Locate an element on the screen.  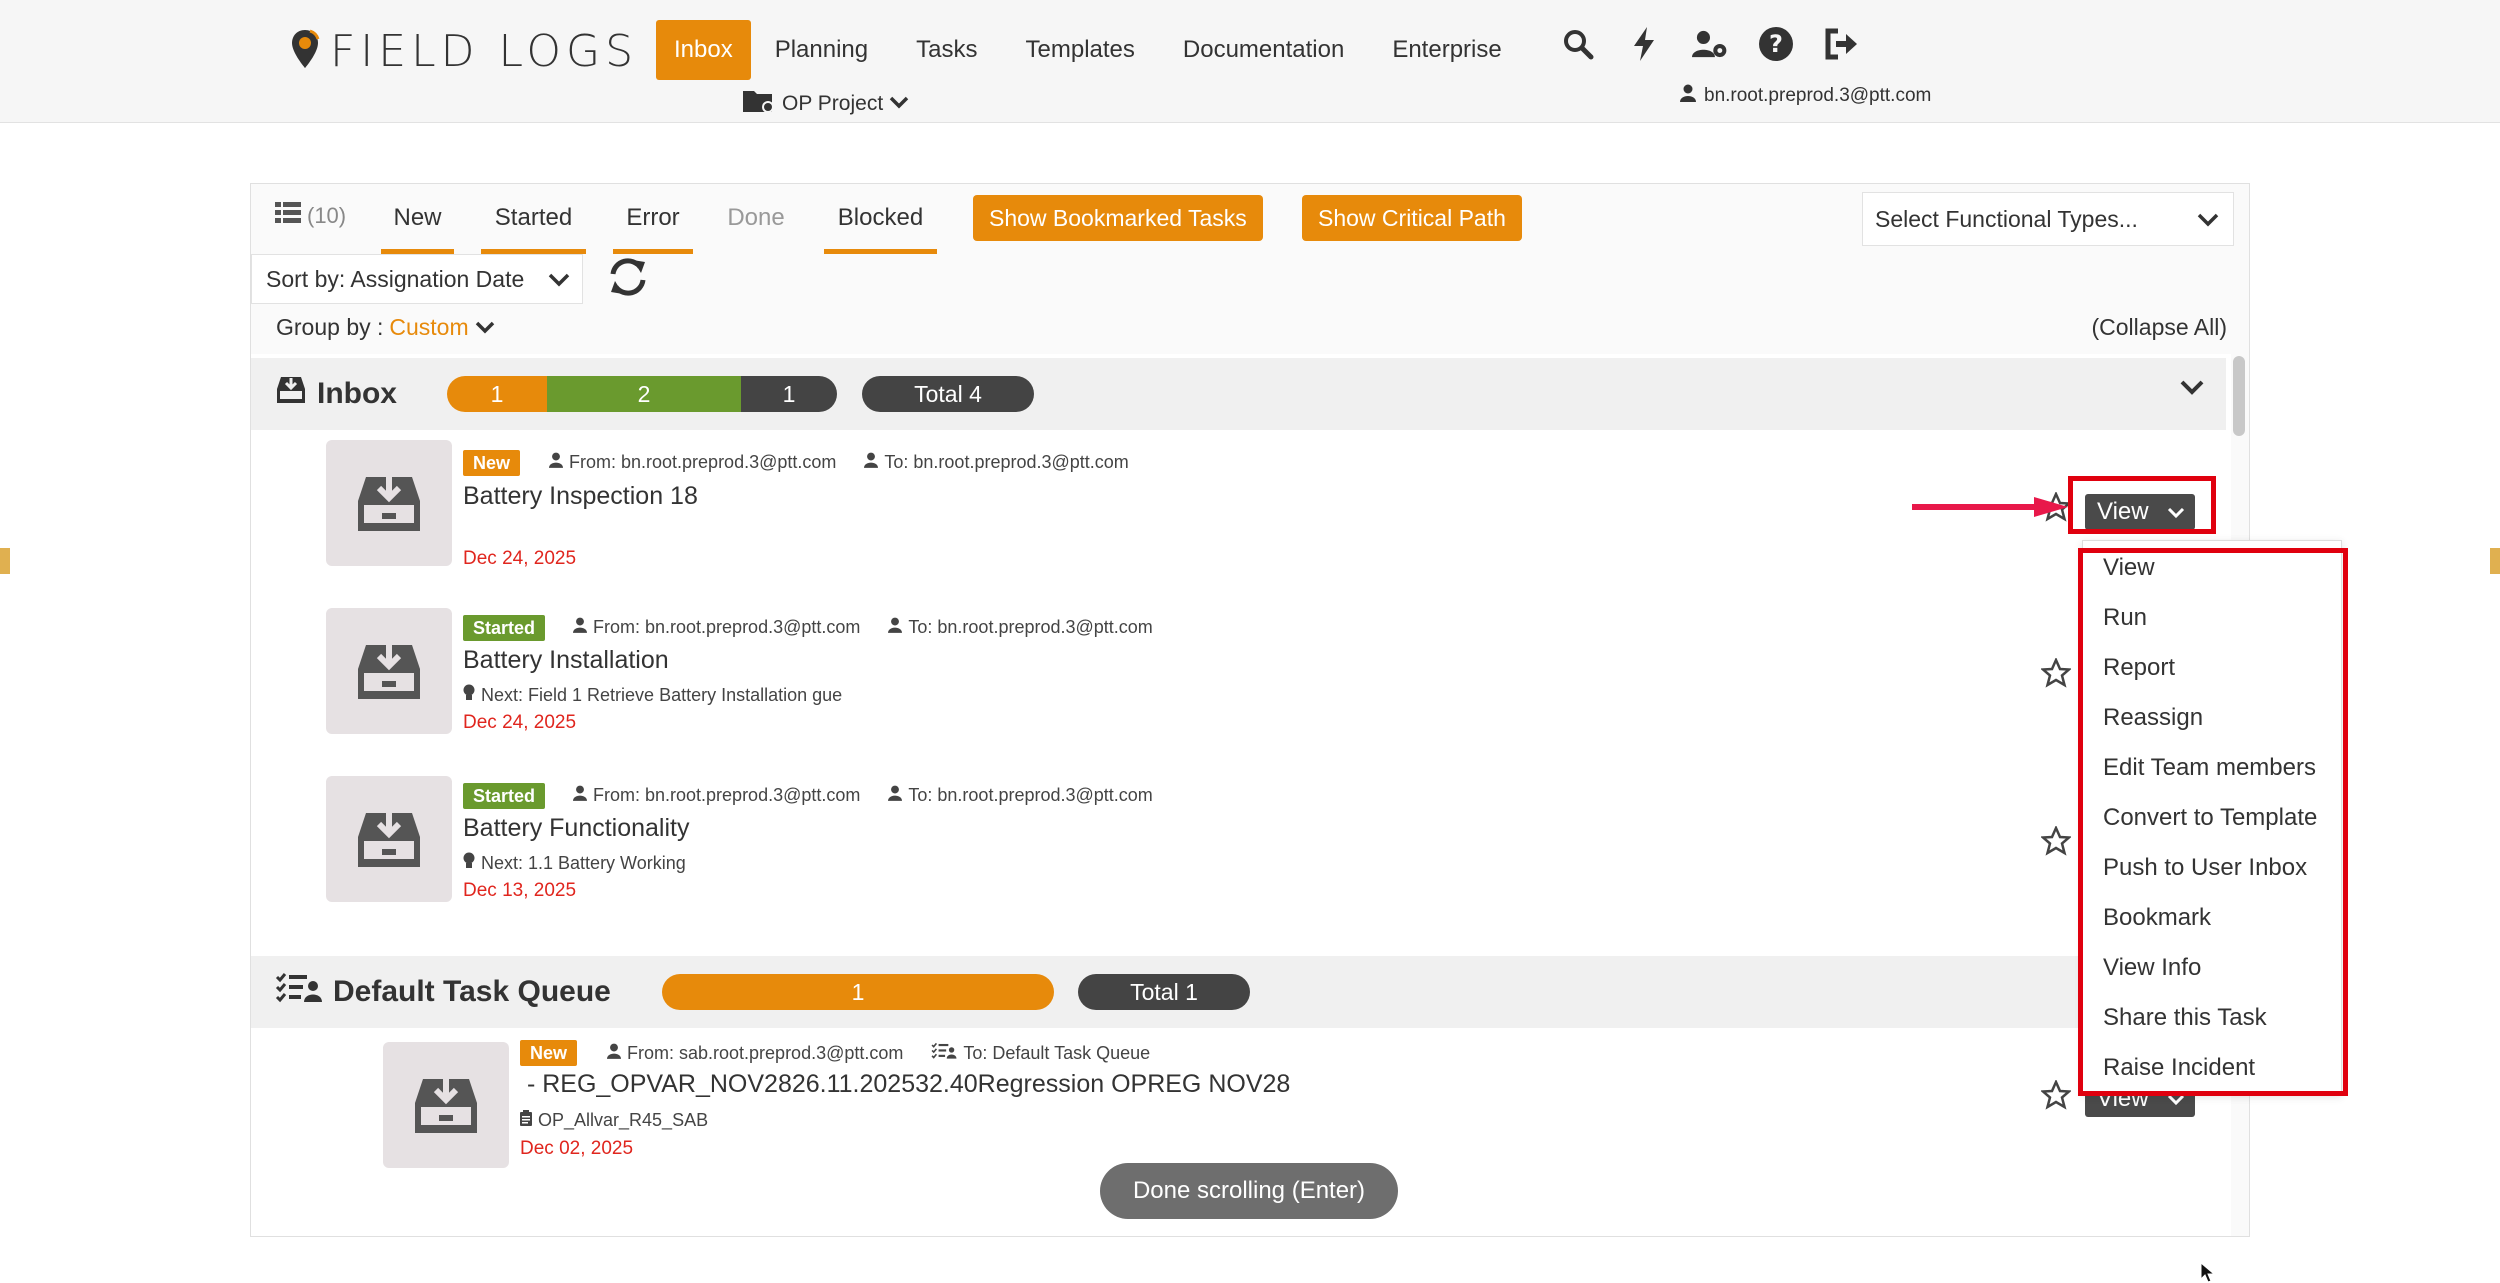
left-edge-marker is located at coordinates (5, 561).